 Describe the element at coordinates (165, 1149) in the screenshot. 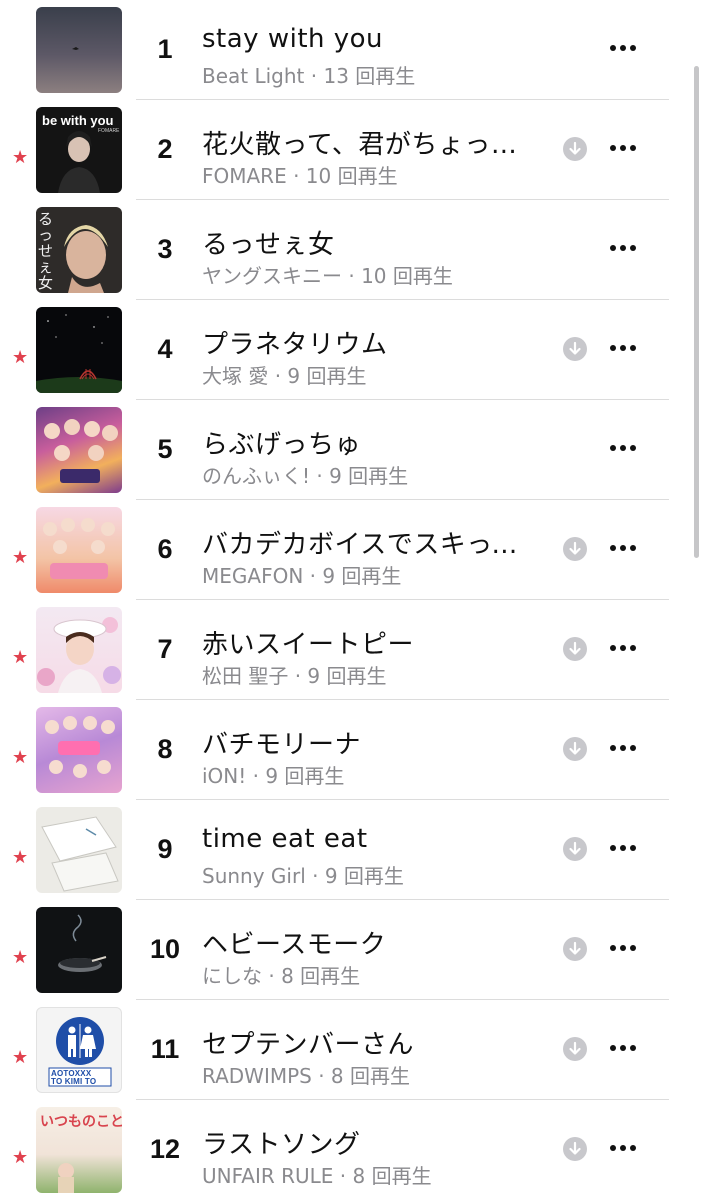

I see `track-rank: 12` at that location.